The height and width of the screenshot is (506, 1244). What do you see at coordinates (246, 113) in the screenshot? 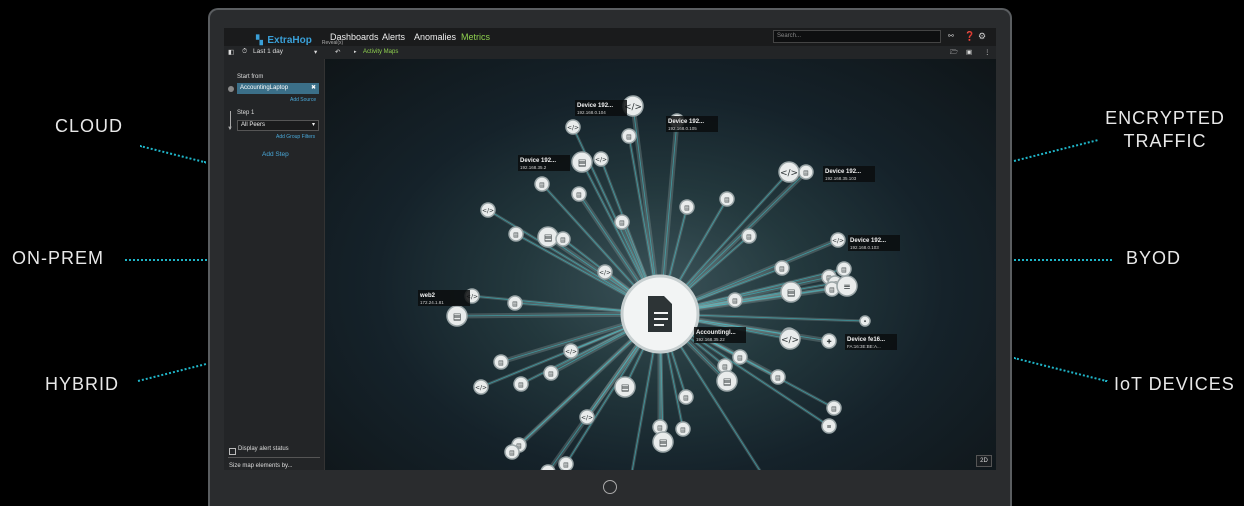
I see `step-1-label: Step 1` at bounding box center [246, 113].